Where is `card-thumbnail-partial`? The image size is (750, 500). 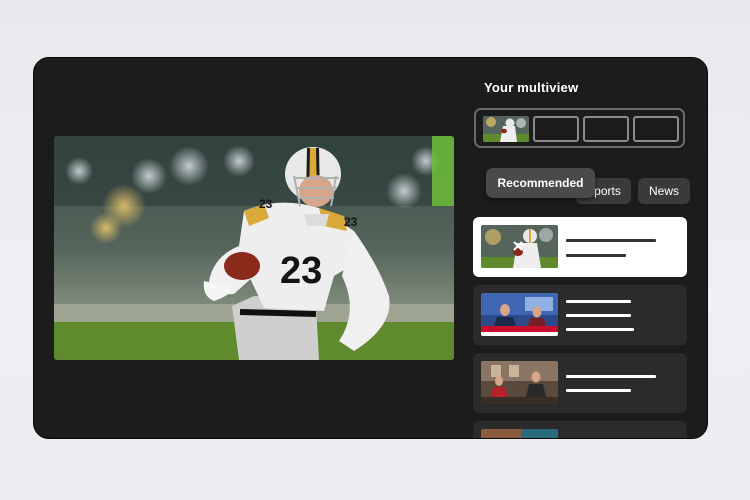 card-thumbnail-partial is located at coordinates (519, 433).